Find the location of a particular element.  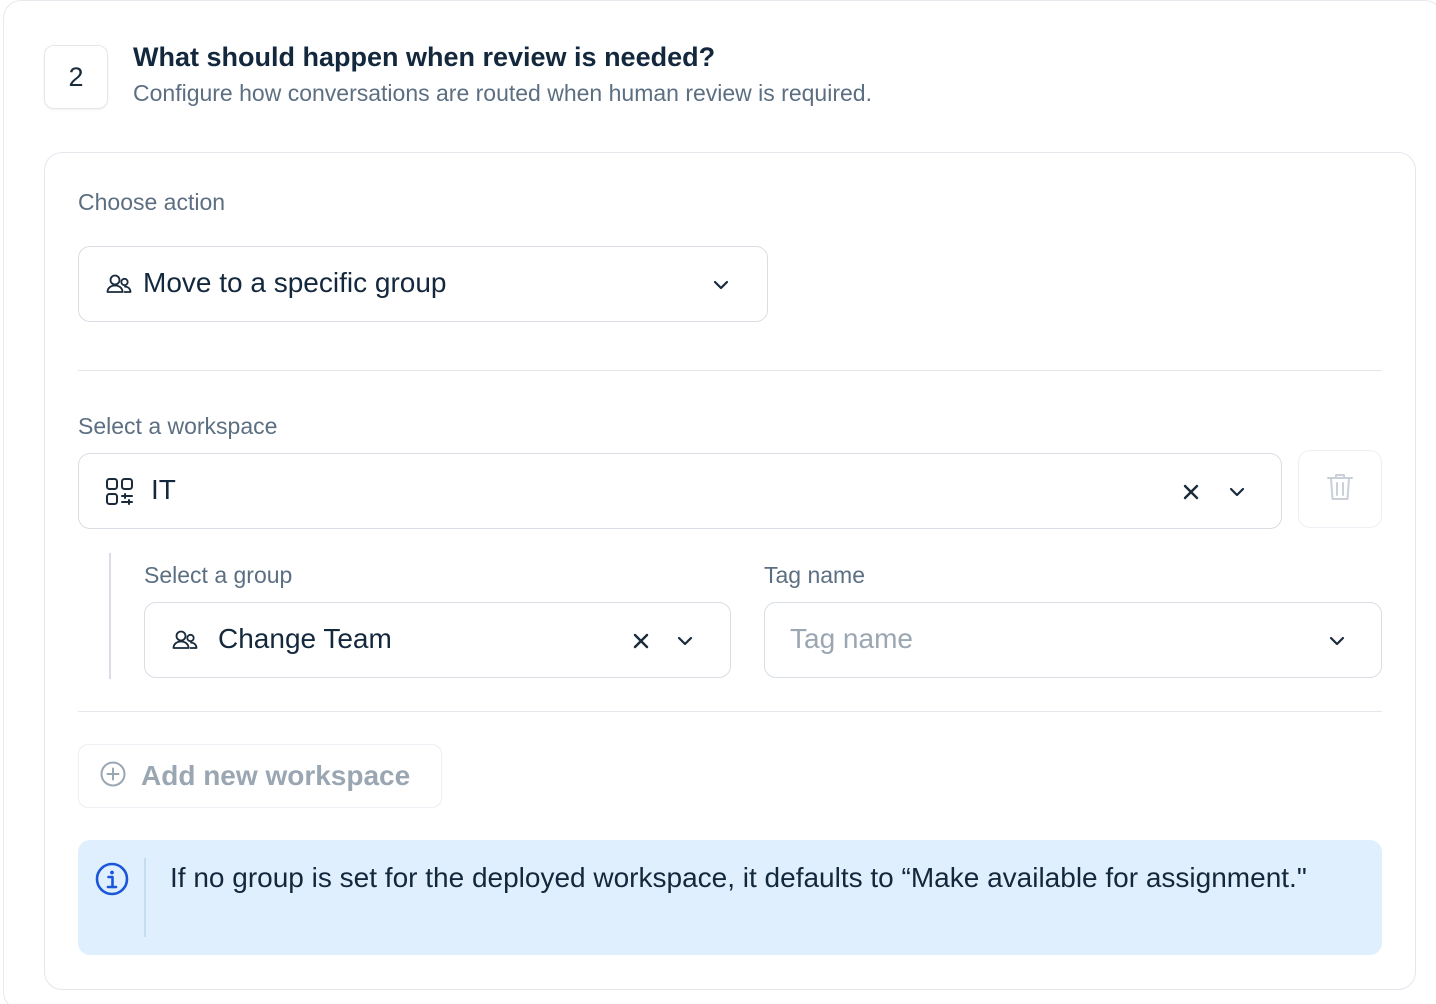

choose-action-label: Choose action is located at coordinates (152, 202).